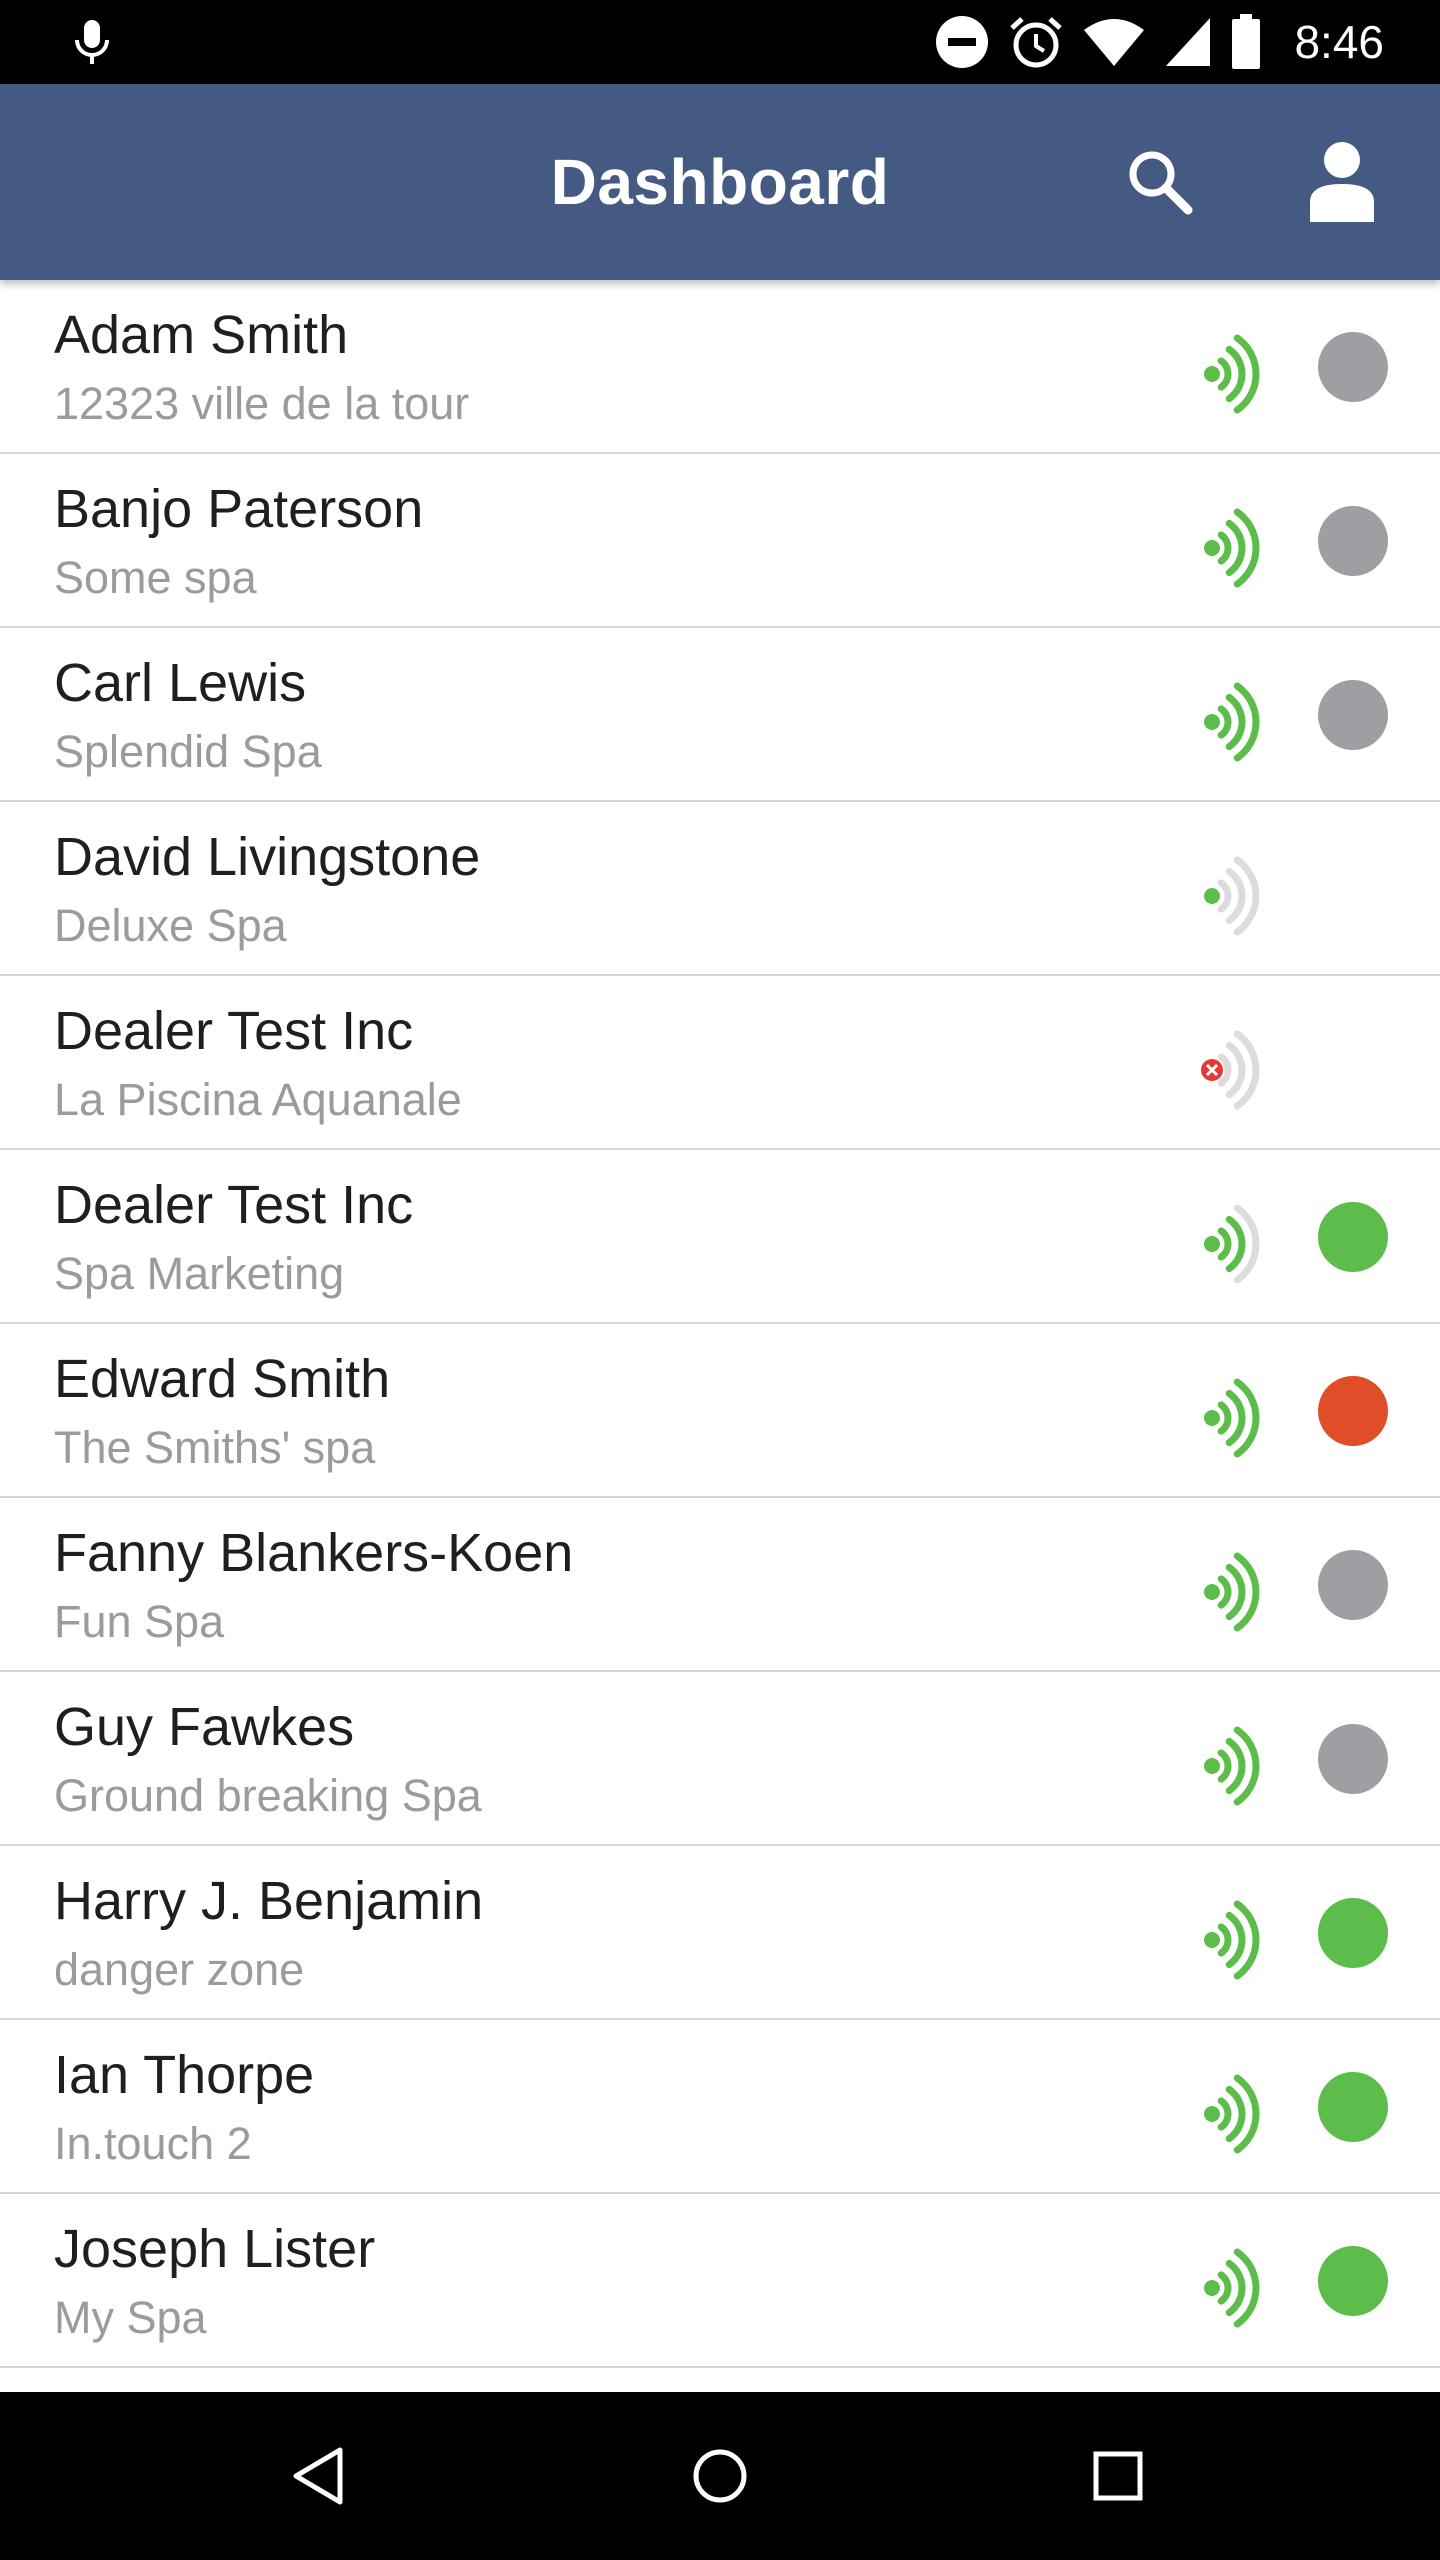 This screenshot has width=1440, height=2560. I want to click on status-bar: 8:46, so click(720, 42).